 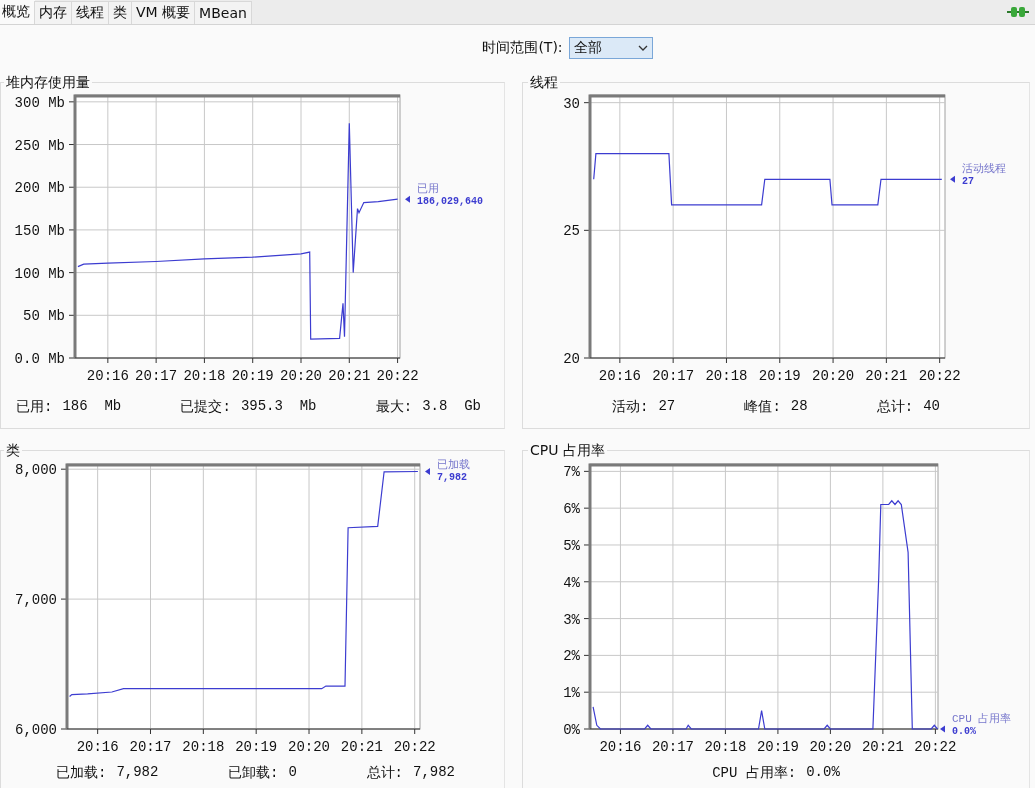 I want to click on legend-value: 0.0%, so click(x=964, y=731).